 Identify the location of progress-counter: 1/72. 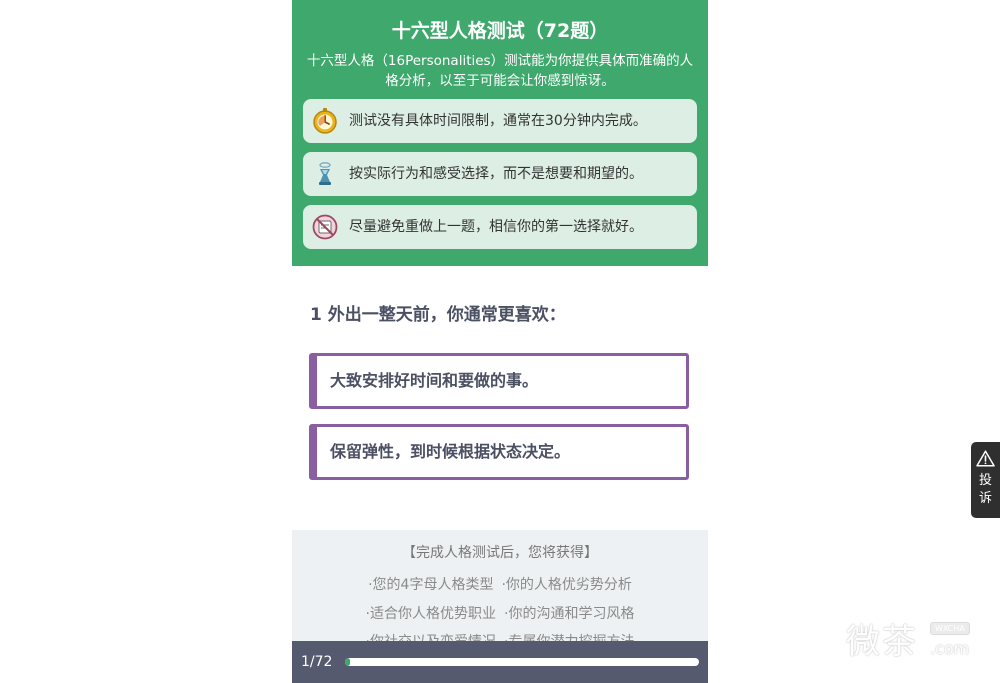
(317, 662).